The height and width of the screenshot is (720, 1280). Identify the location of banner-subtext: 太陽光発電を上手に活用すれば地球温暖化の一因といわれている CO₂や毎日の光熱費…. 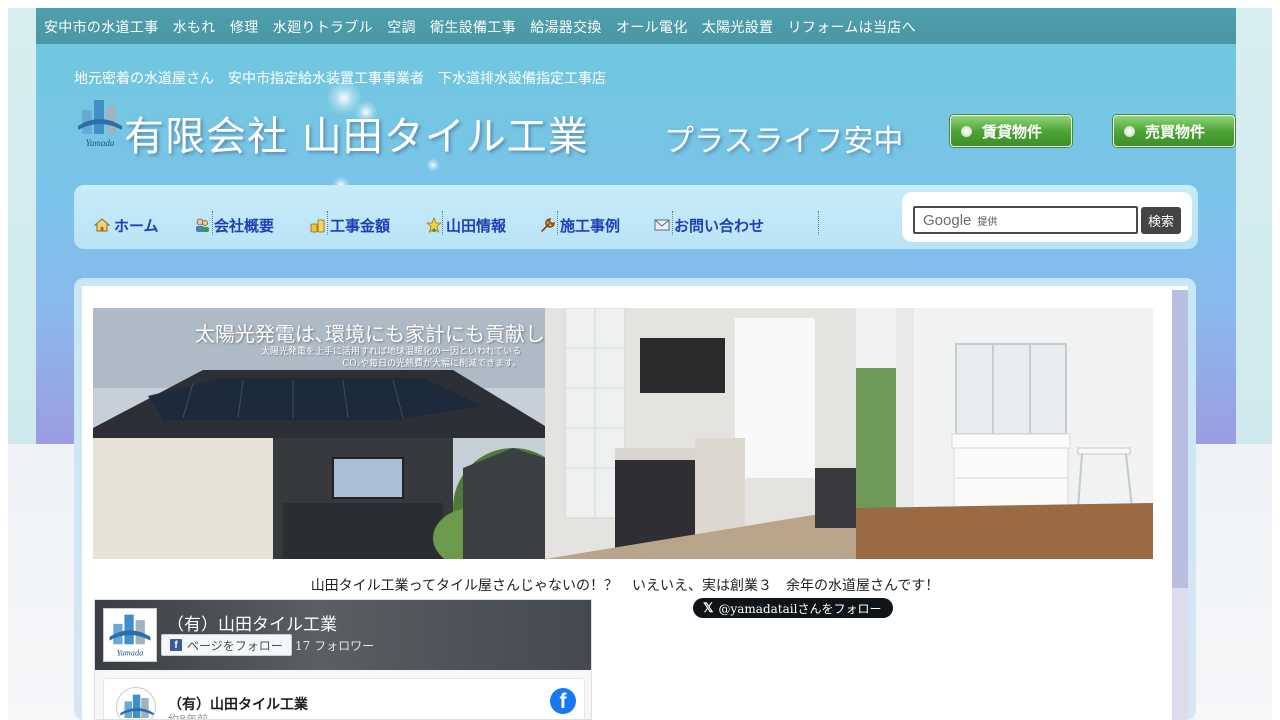
(391, 358).